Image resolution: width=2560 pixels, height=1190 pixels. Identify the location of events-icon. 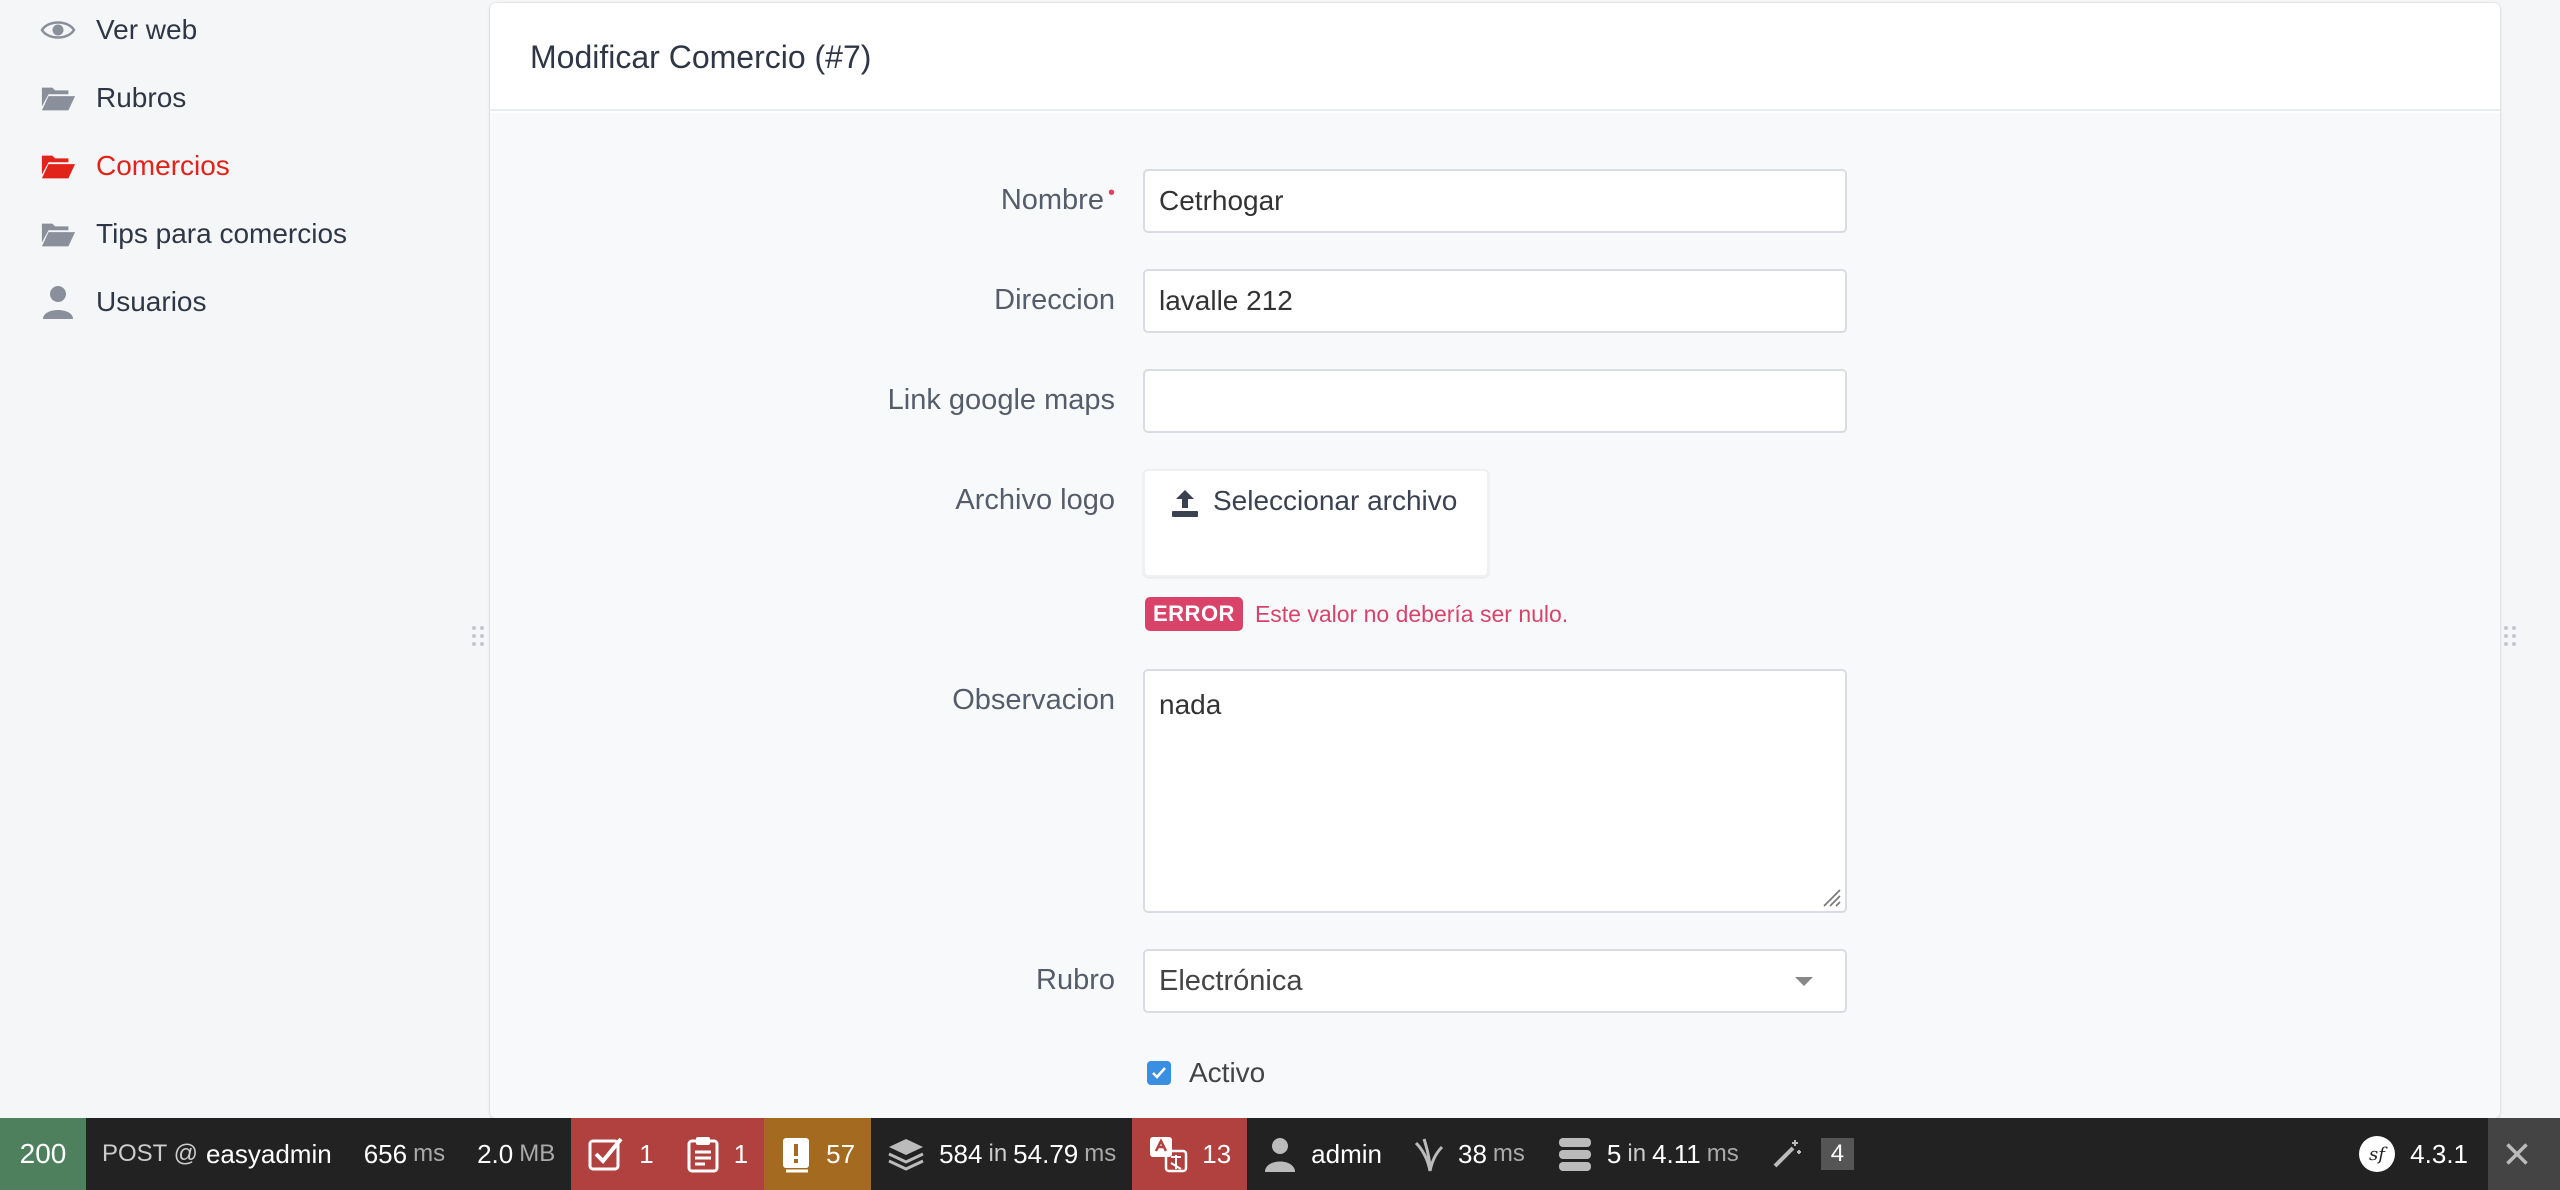
(1429, 1155).